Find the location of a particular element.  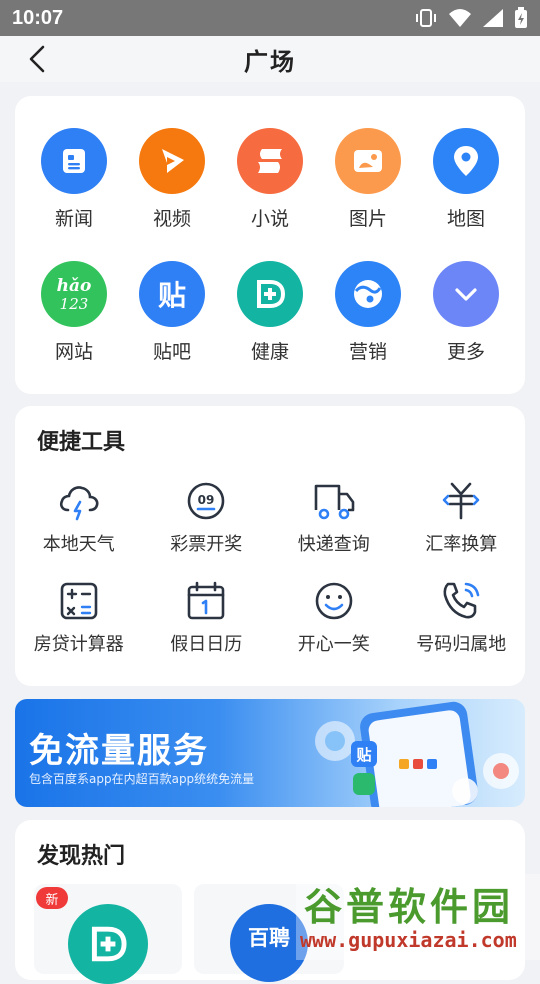

calculator-icon is located at coordinates (79, 601).